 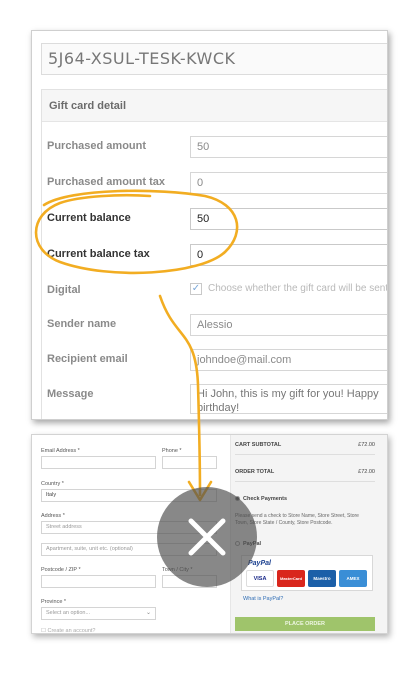 I want to click on paypal-cards-box: PayPal VISA MasterCard Maestro AMEX, so click(x=307, y=573).